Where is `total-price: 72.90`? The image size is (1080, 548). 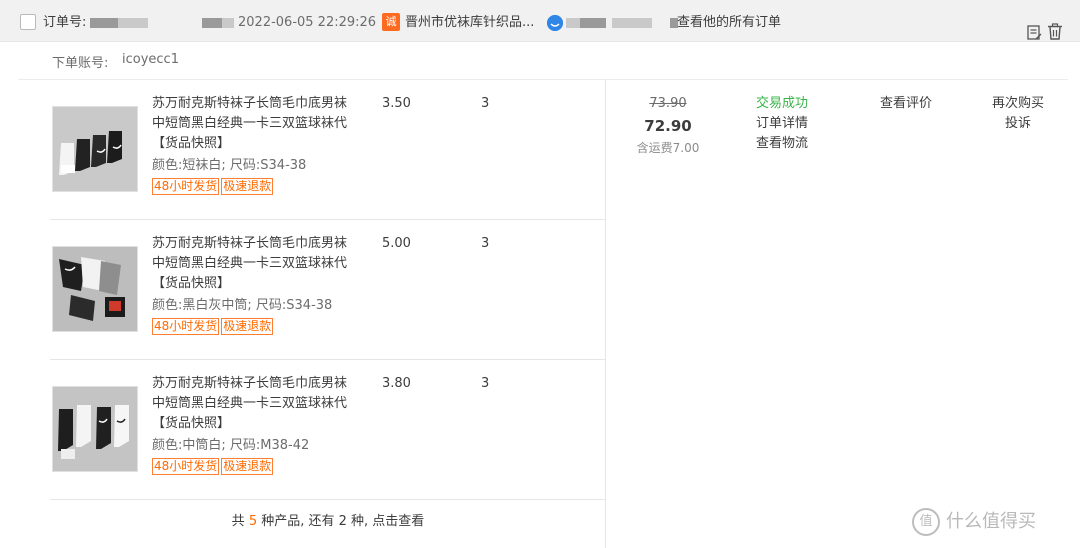 total-price: 72.90 is located at coordinates (668, 126).